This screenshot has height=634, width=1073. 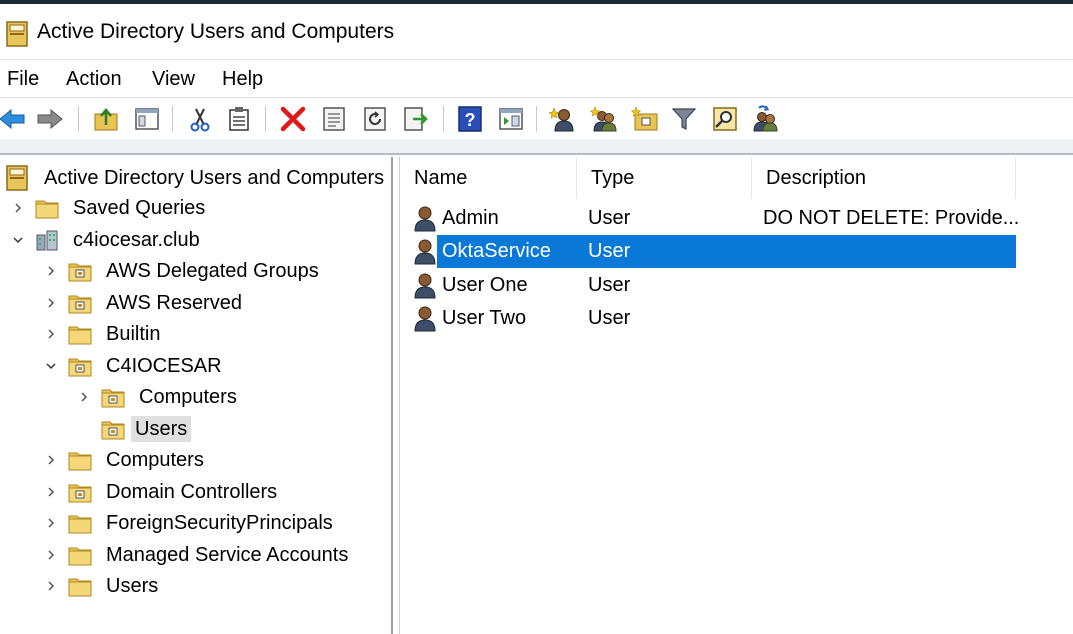 What do you see at coordinates (488, 178) in the screenshot?
I see `column-header-name: Name` at bounding box center [488, 178].